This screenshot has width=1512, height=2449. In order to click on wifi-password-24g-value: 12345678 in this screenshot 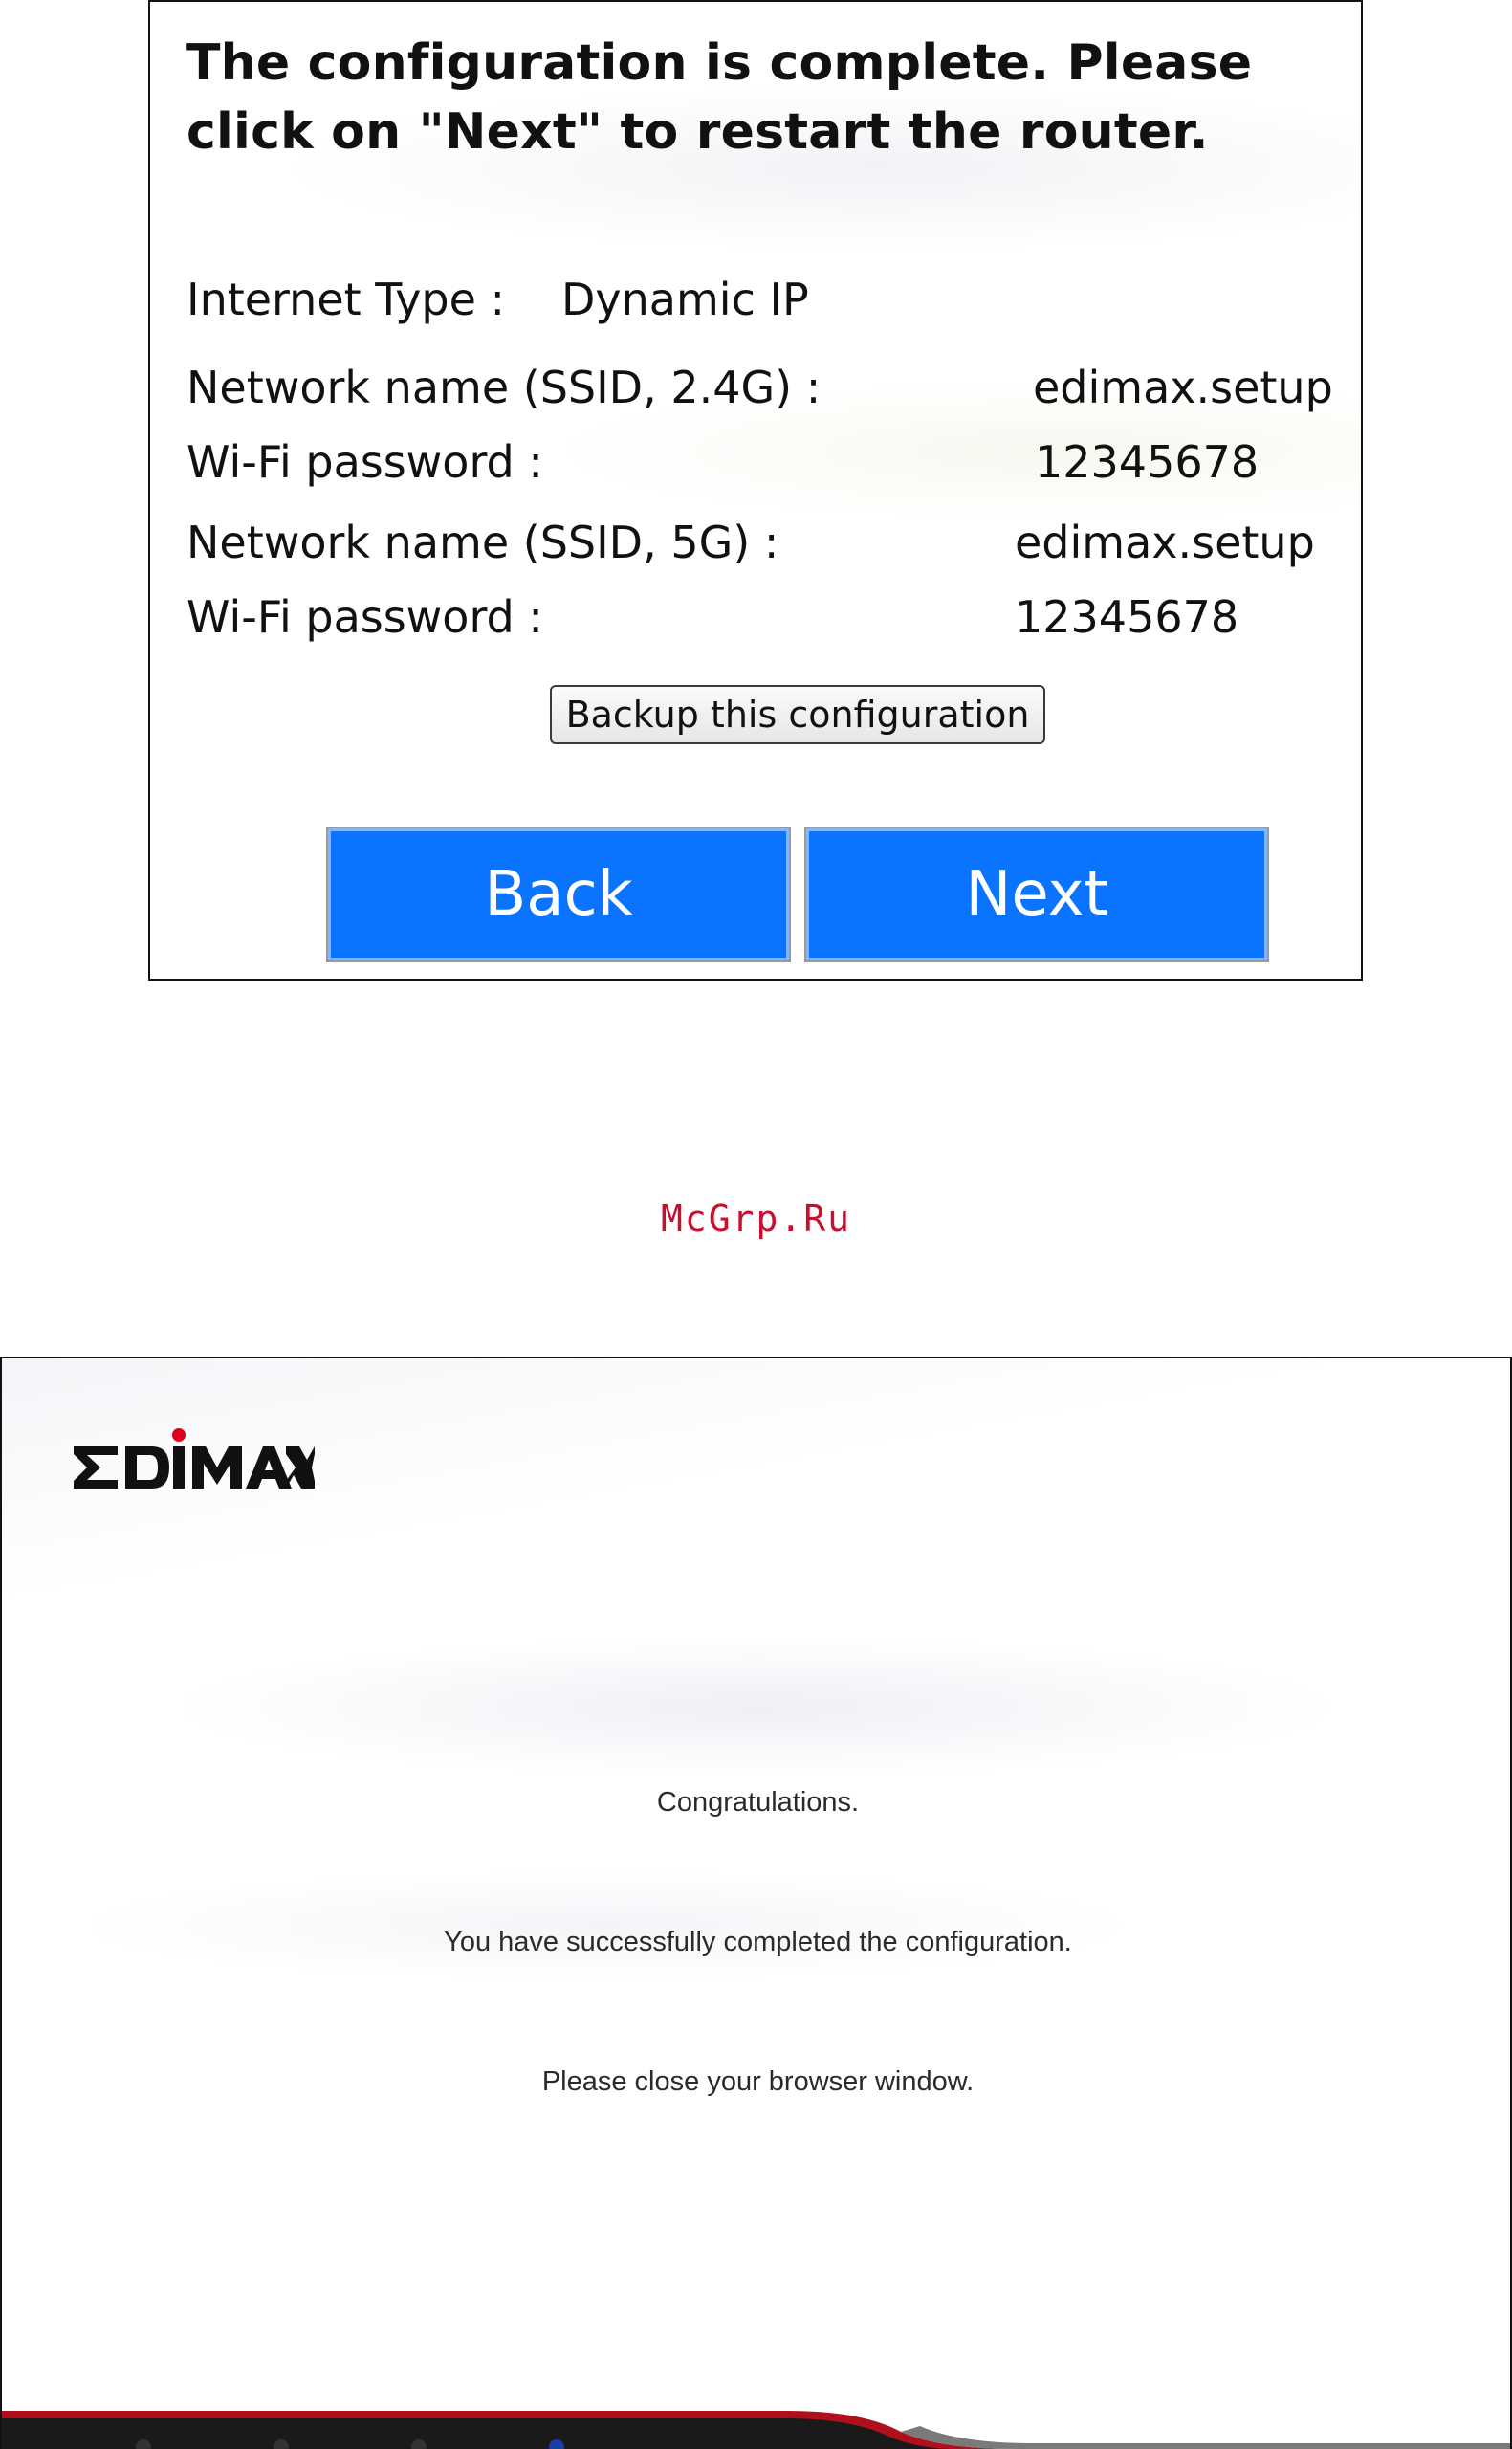, I will do `click(1147, 462)`.